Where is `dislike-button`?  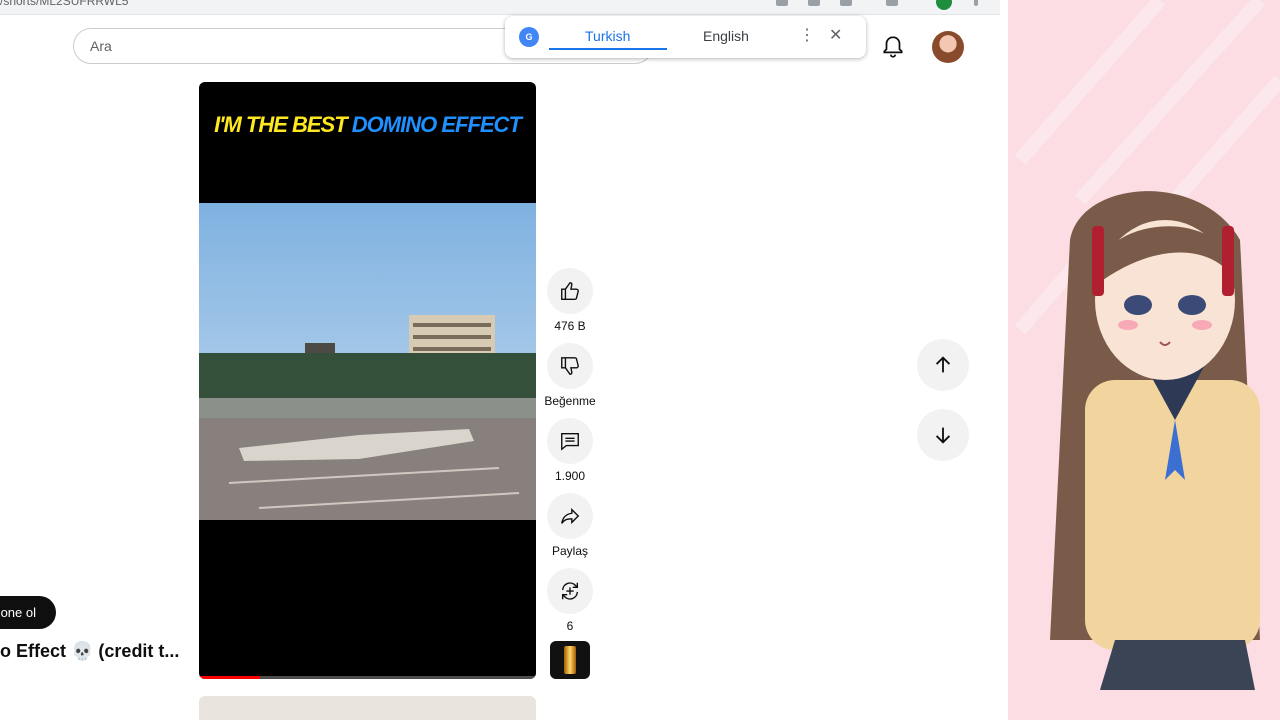 dislike-button is located at coordinates (570, 366).